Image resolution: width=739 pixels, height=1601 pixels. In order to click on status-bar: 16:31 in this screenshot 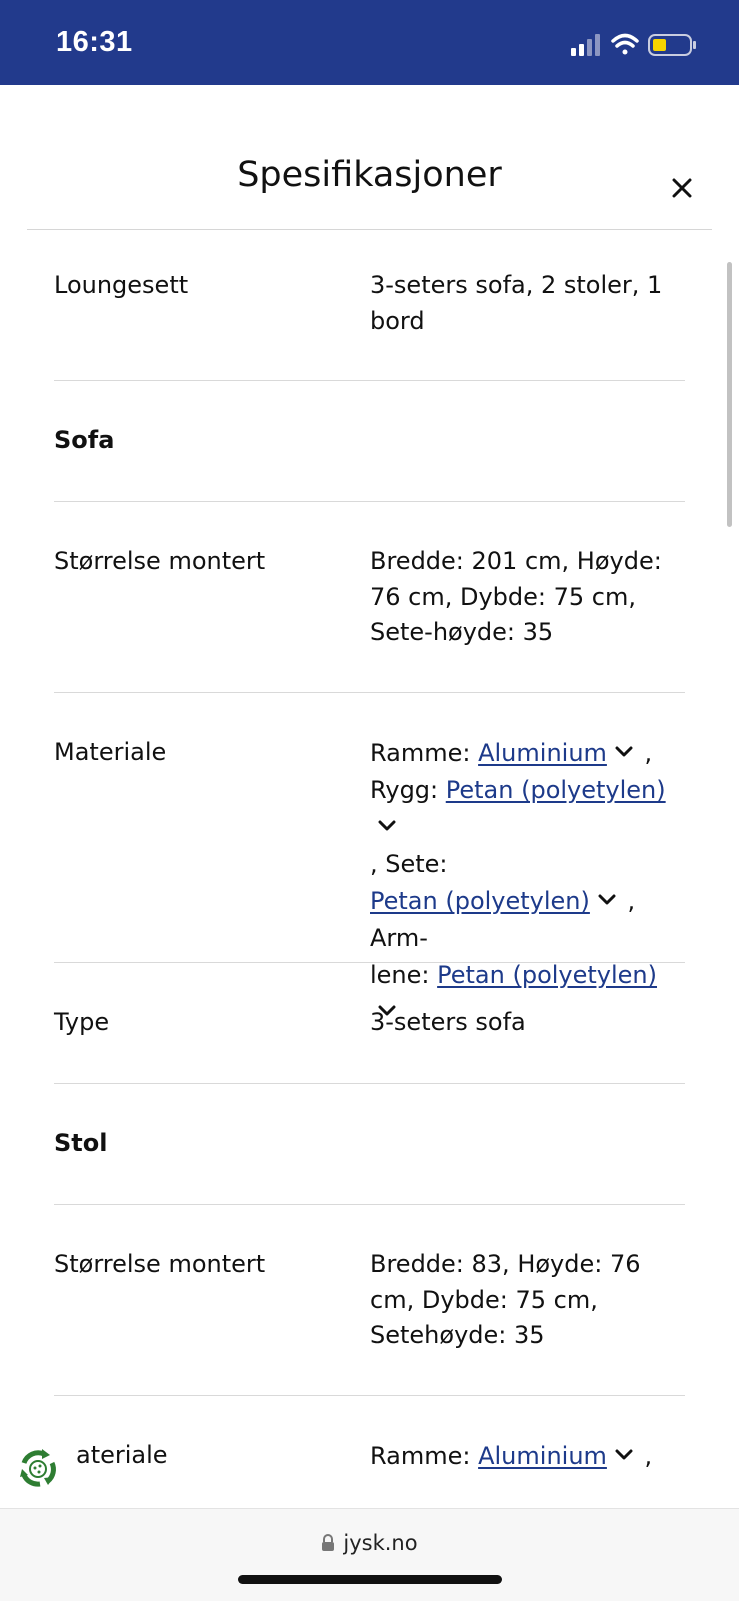, I will do `click(369, 42)`.